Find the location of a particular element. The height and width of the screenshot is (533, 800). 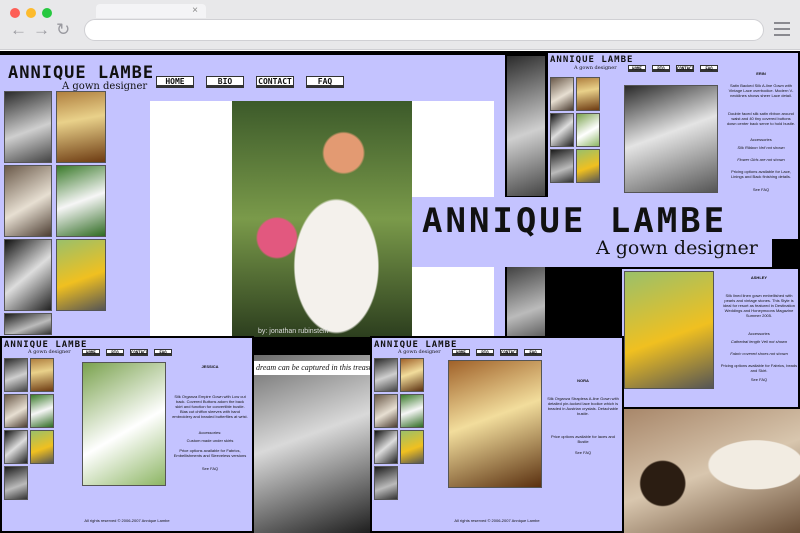

thumb-bottom is located at coordinates (28, 324).